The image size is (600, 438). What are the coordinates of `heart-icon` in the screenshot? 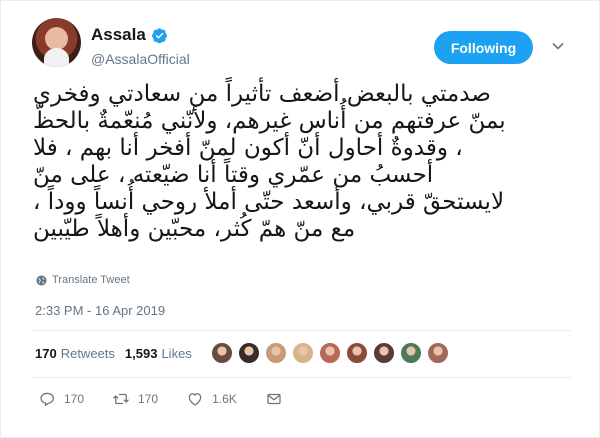 It's located at (195, 399).